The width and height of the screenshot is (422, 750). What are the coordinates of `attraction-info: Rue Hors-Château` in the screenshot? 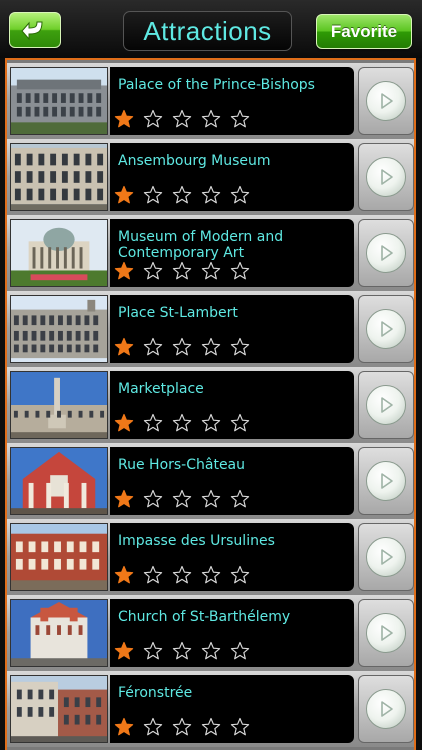 It's located at (232, 481).